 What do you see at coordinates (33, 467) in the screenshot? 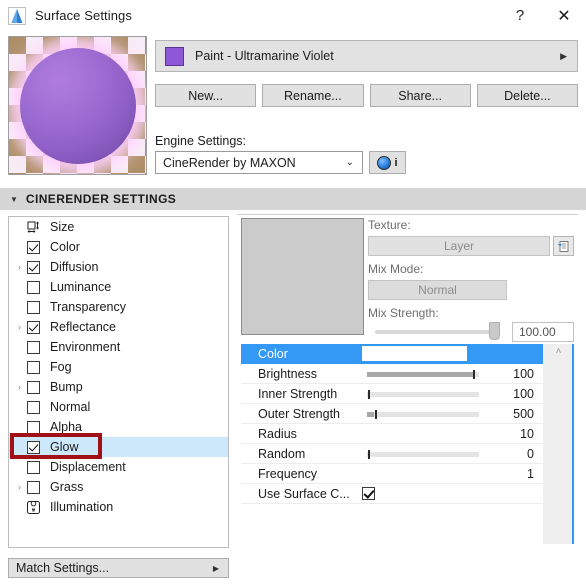
I see `checkbox-displacement` at bounding box center [33, 467].